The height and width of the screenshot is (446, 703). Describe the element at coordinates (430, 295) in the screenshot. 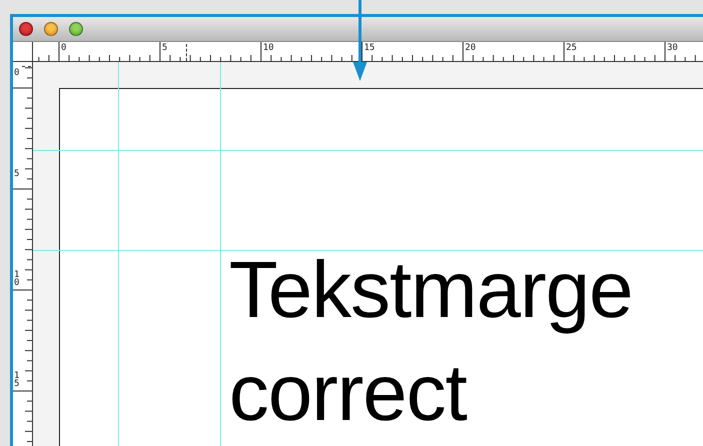

I see `text-line: Tekstmarge` at that location.